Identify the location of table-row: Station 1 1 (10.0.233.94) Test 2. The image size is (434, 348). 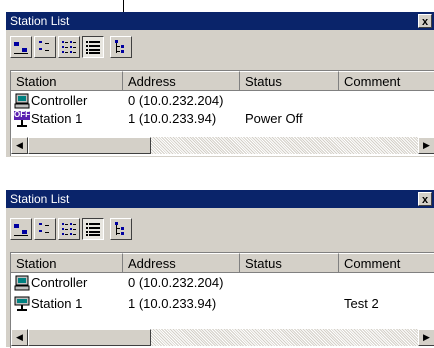
(222, 304).